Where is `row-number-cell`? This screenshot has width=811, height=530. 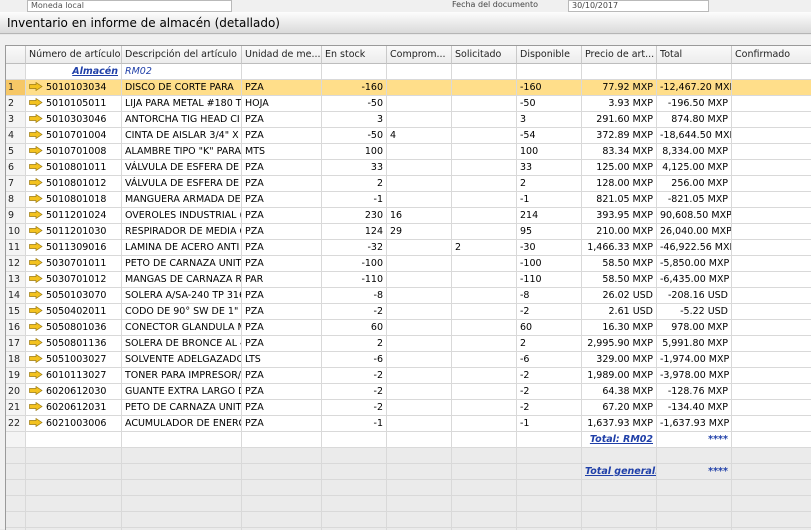
row-number-cell is located at coordinates (16, 72).